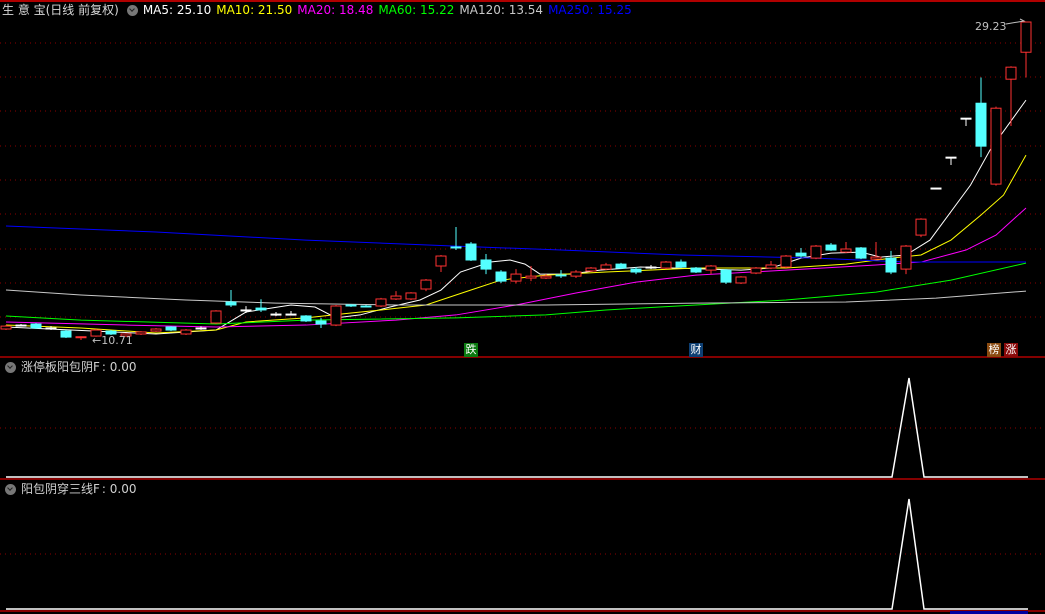  I want to click on sub2-value: : 0.00, so click(119, 489).